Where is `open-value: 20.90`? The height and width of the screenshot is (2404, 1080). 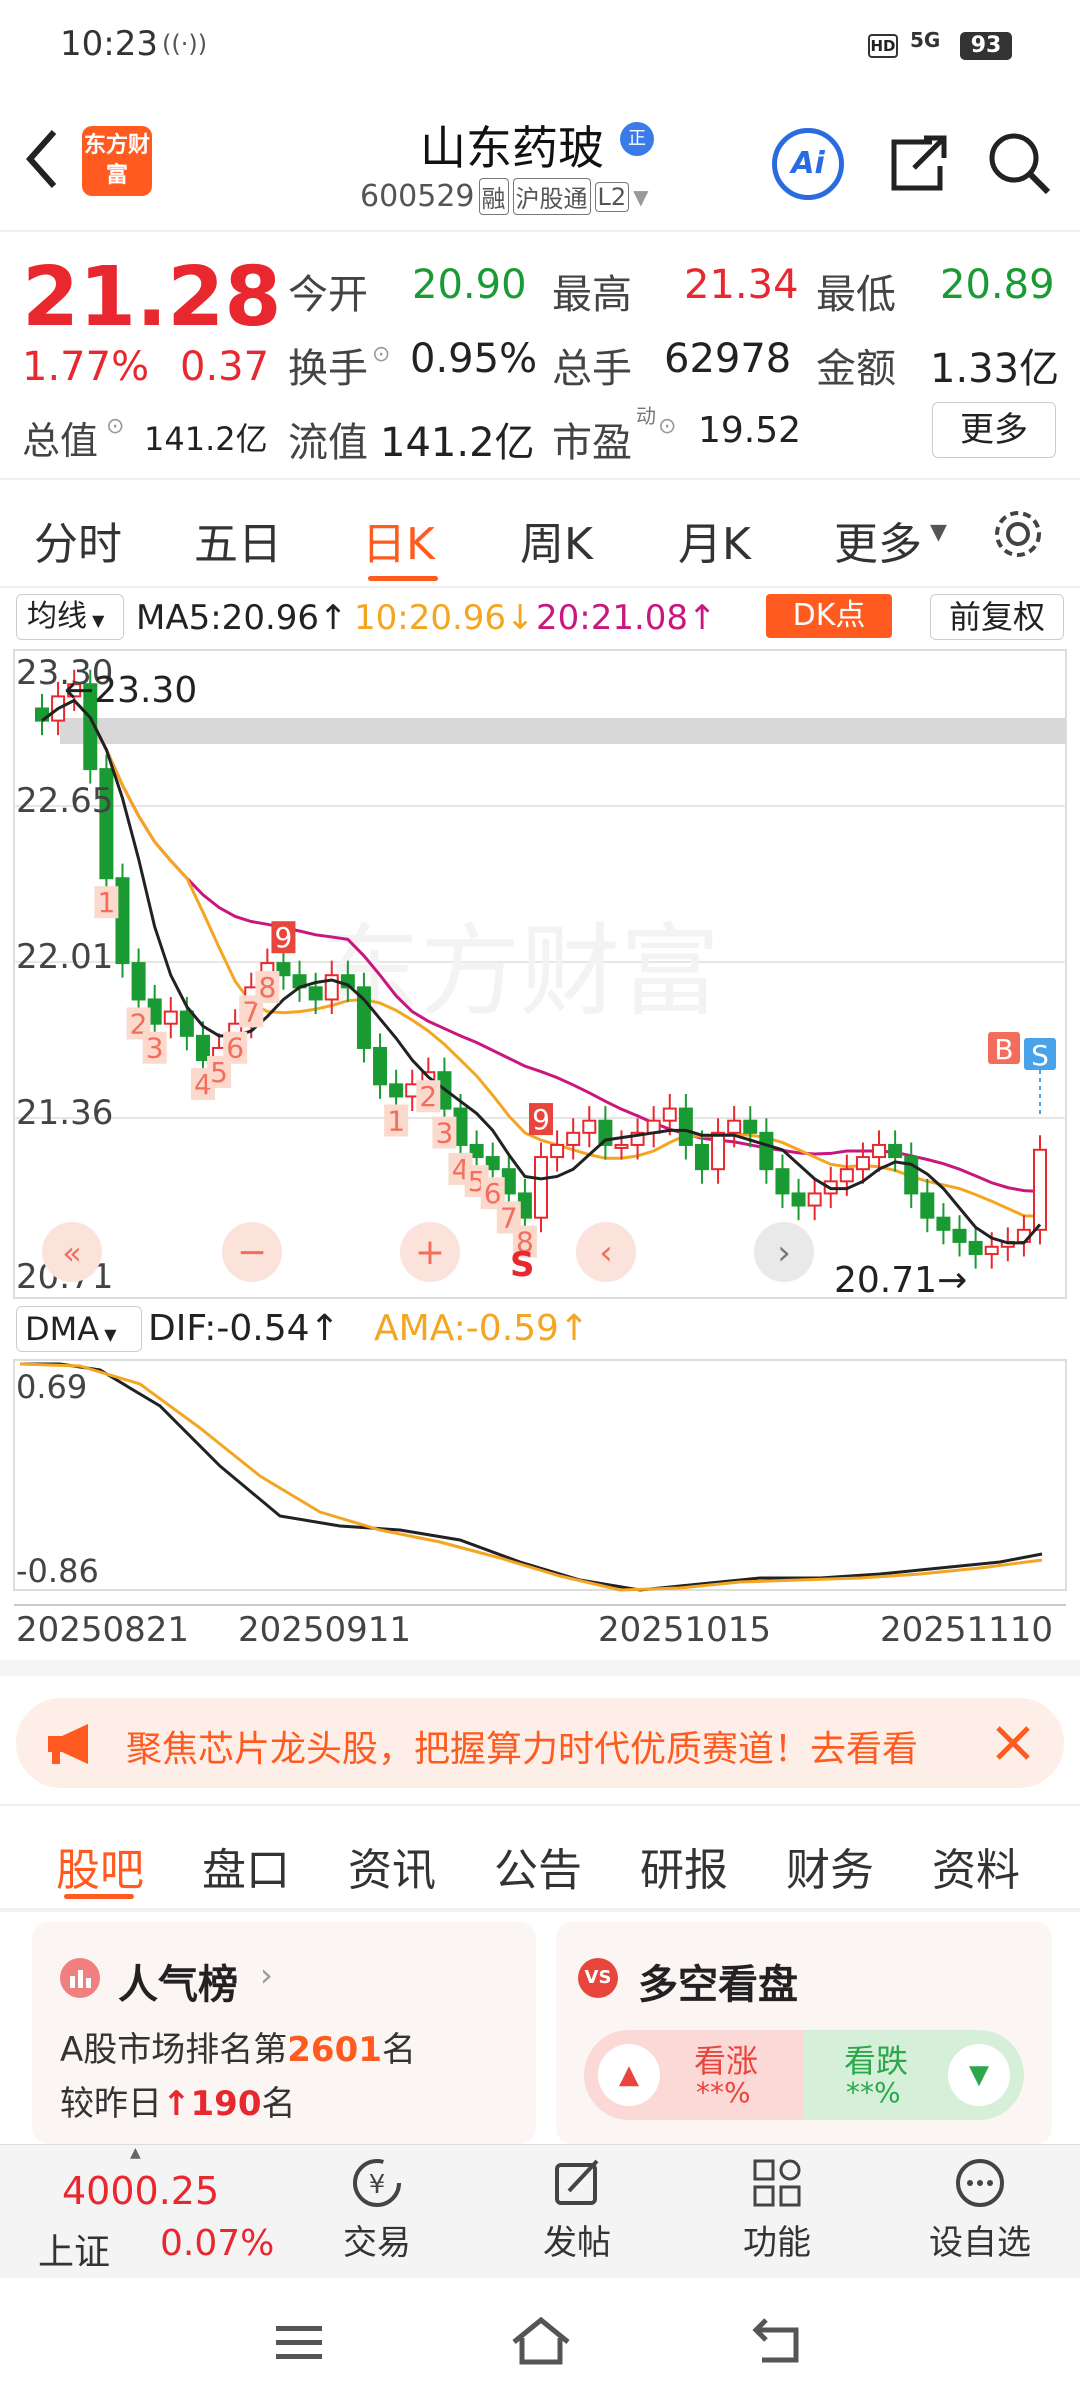 open-value: 20.90 is located at coordinates (469, 285).